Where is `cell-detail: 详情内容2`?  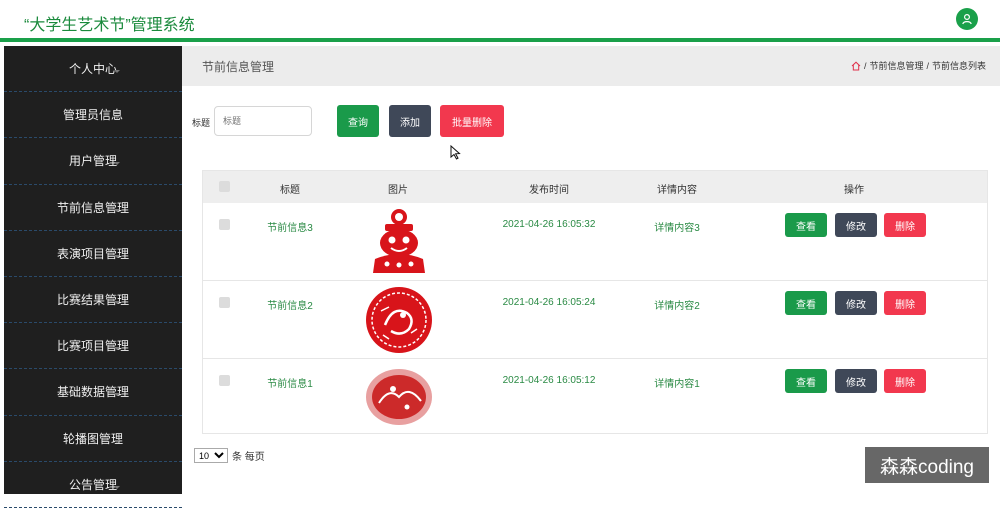
cell-detail: 详情内容2 is located at coordinates (677, 306).